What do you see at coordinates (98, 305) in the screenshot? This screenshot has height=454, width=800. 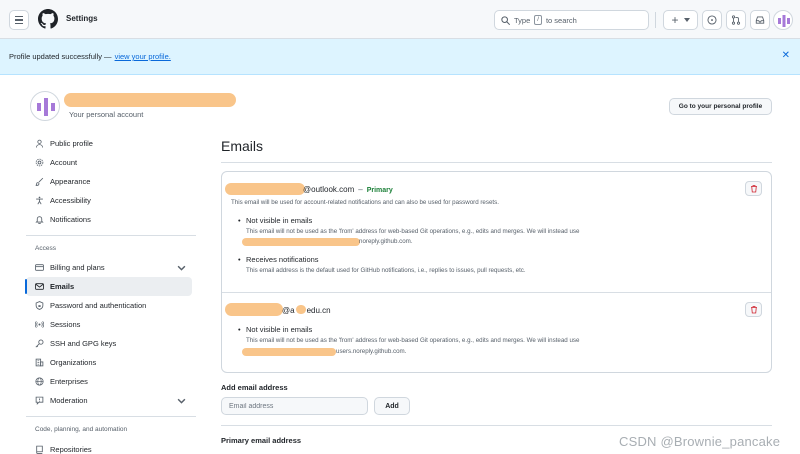 I see `sidebar-item-label: Password and authentication` at bounding box center [98, 305].